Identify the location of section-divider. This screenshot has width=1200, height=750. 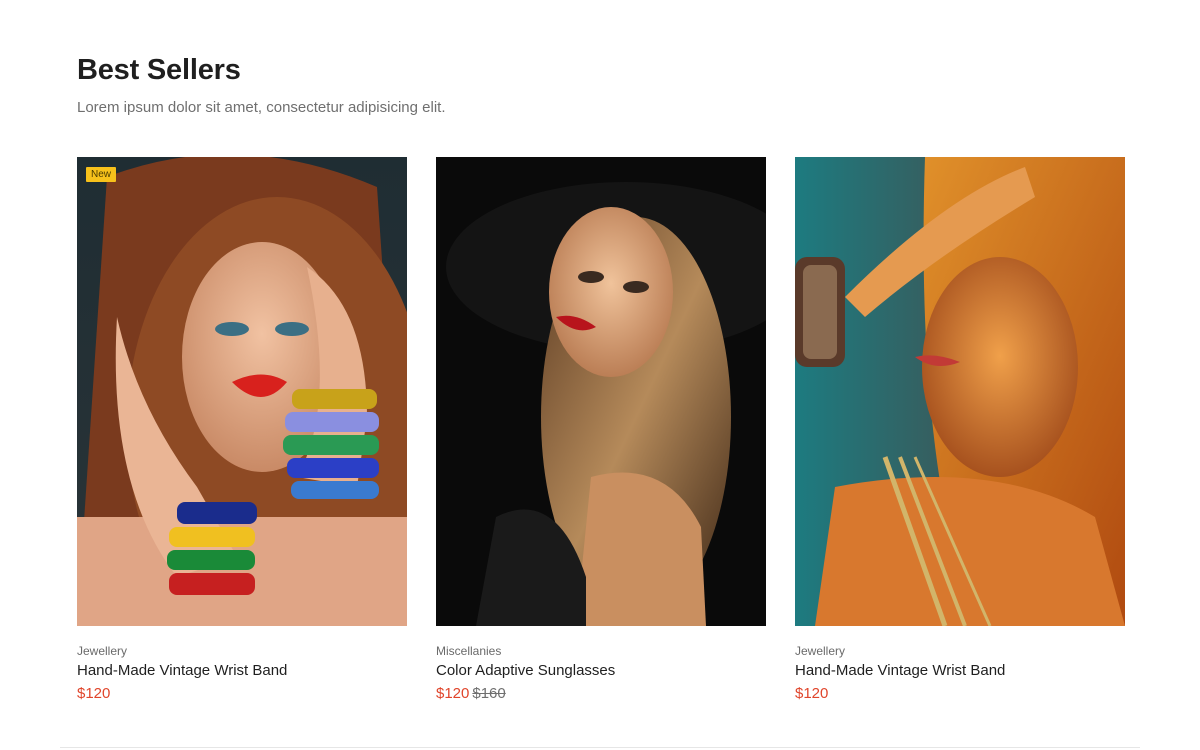
(600, 747).